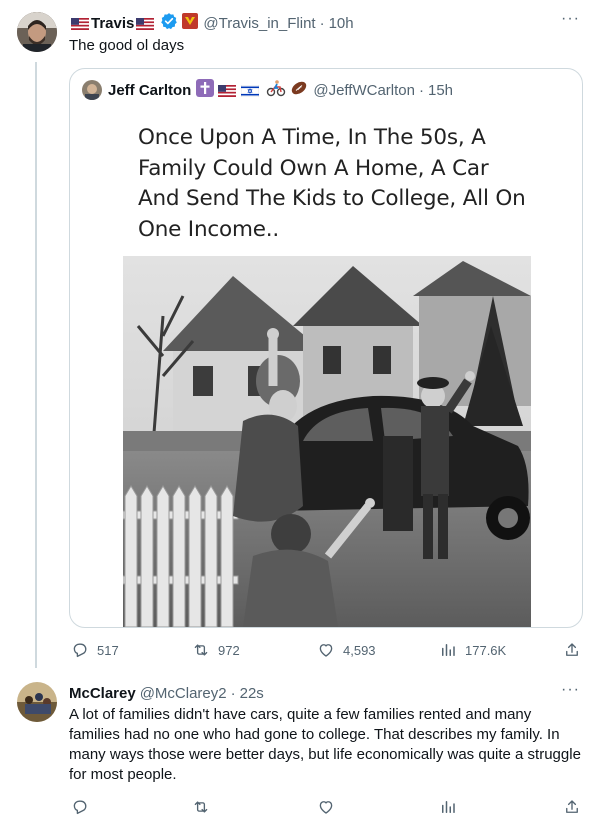  I want to click on retweet-button, so click(201, 807).